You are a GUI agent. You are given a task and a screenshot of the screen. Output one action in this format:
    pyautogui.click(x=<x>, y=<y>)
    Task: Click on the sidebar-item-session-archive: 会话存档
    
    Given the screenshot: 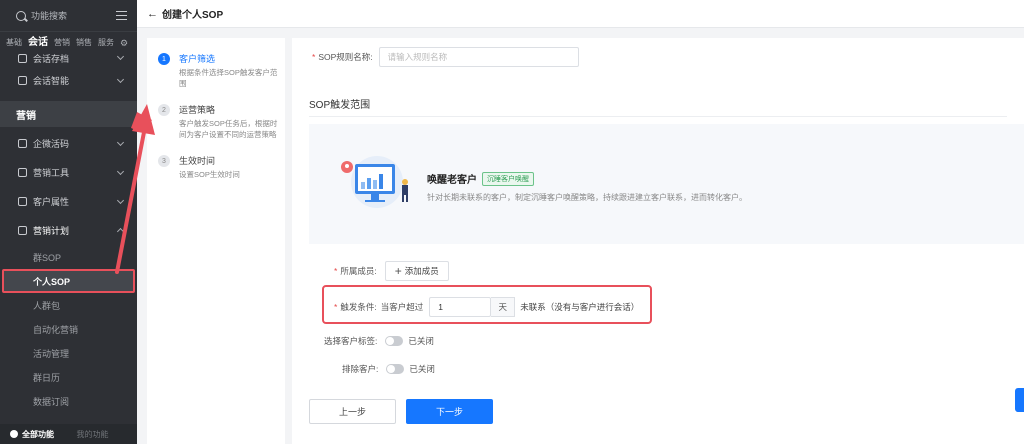 What is the action you would take?
    pyautogui.click(x=68, y=58)
    